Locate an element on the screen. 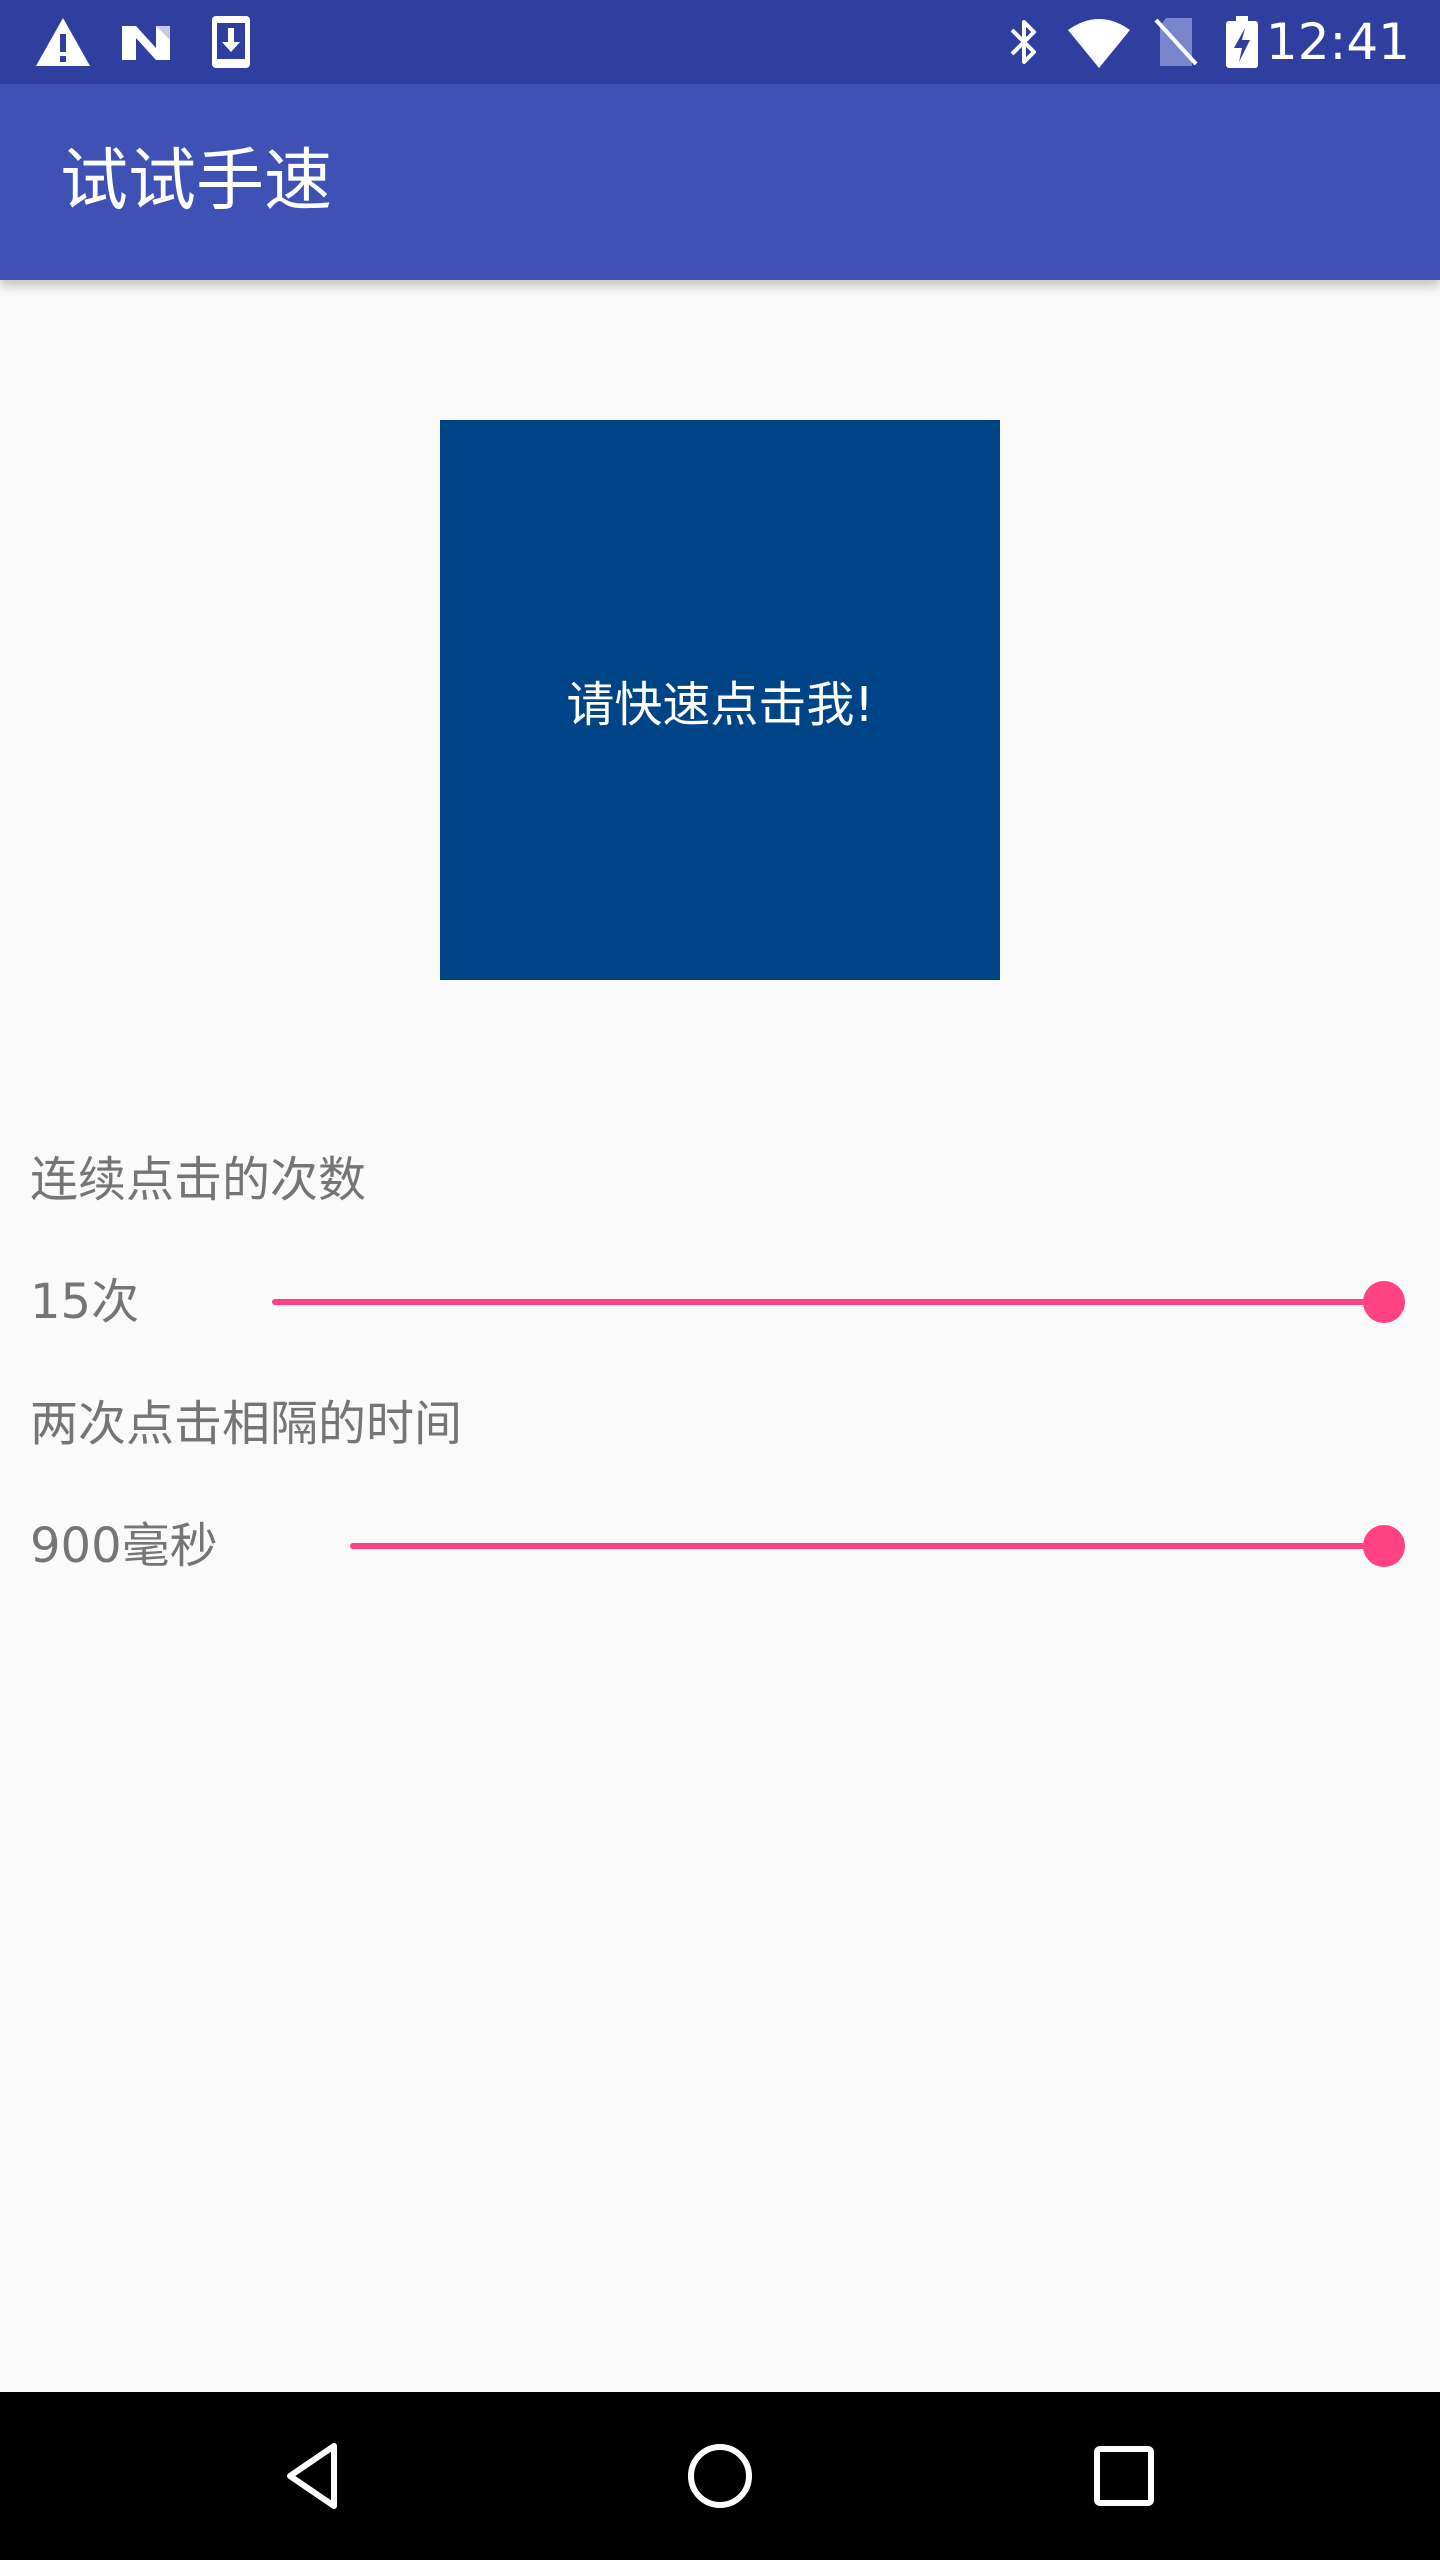  back-icon is located at coordinates (316, 2476).